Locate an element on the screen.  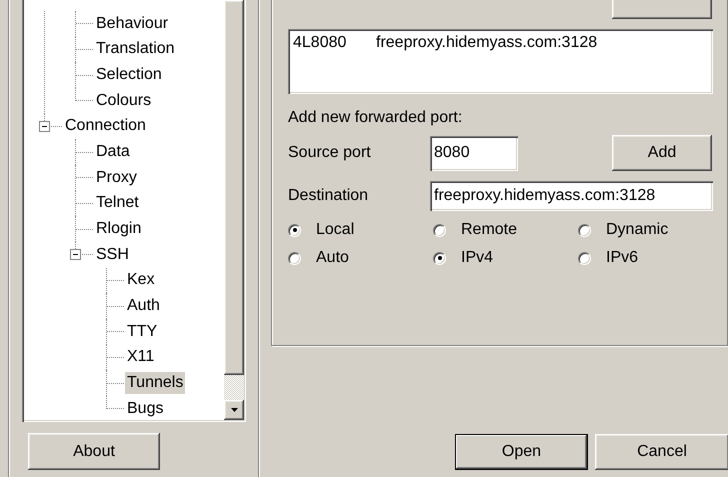
tree-item: Colours is located at coordinates (124, 101).